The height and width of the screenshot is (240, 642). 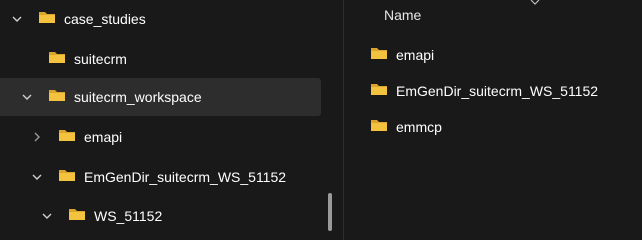 I want to click on tree-item-suitecrm-workspace: suitecrm_workspace, so click(x=160, y=97).